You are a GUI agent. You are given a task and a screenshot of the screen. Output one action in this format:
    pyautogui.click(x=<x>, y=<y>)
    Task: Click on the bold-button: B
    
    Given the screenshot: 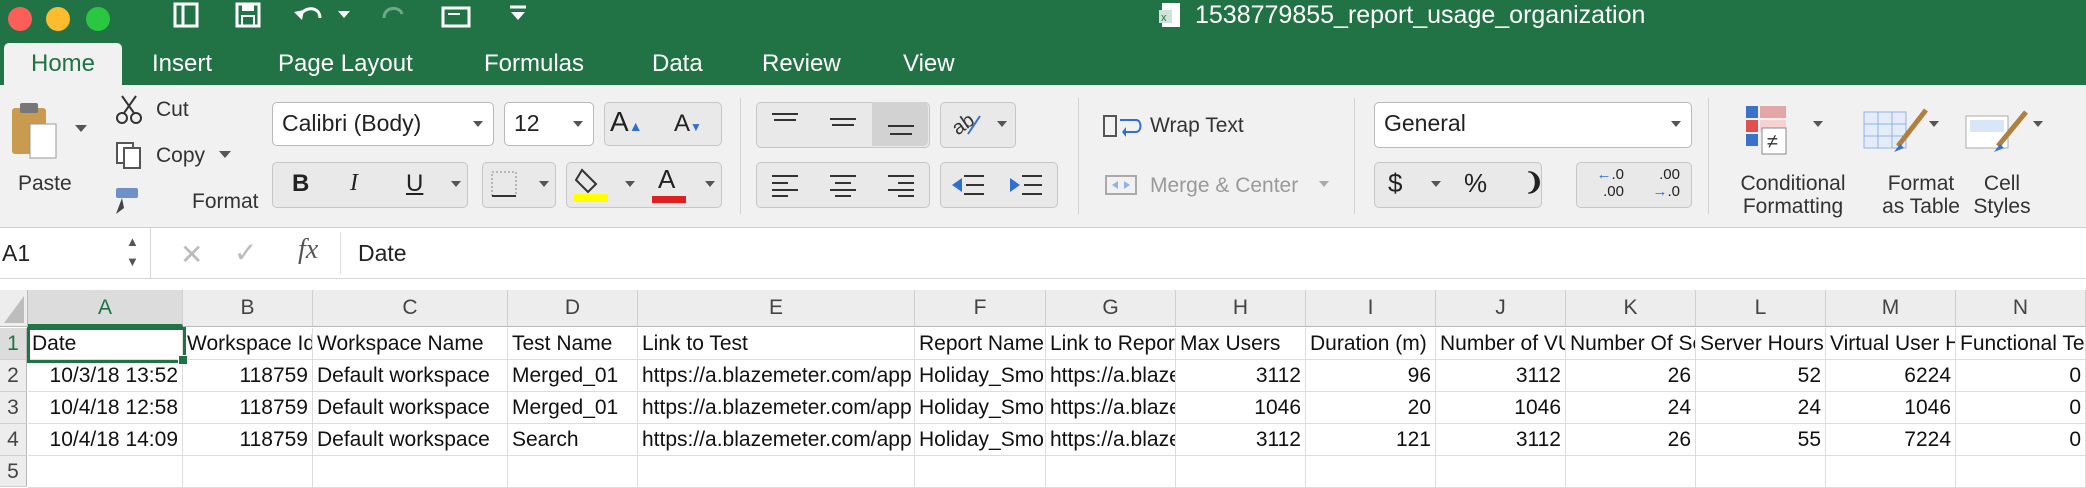 What is the action you would take?
    pyautogui.click(x=300, y=184)
    